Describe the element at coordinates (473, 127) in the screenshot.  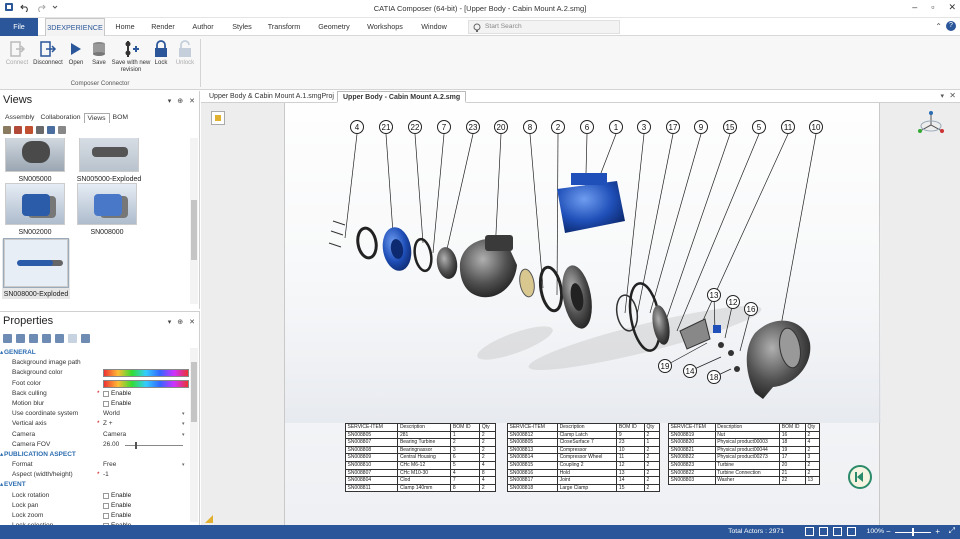
I see `callout-balloon: 23` at that location.